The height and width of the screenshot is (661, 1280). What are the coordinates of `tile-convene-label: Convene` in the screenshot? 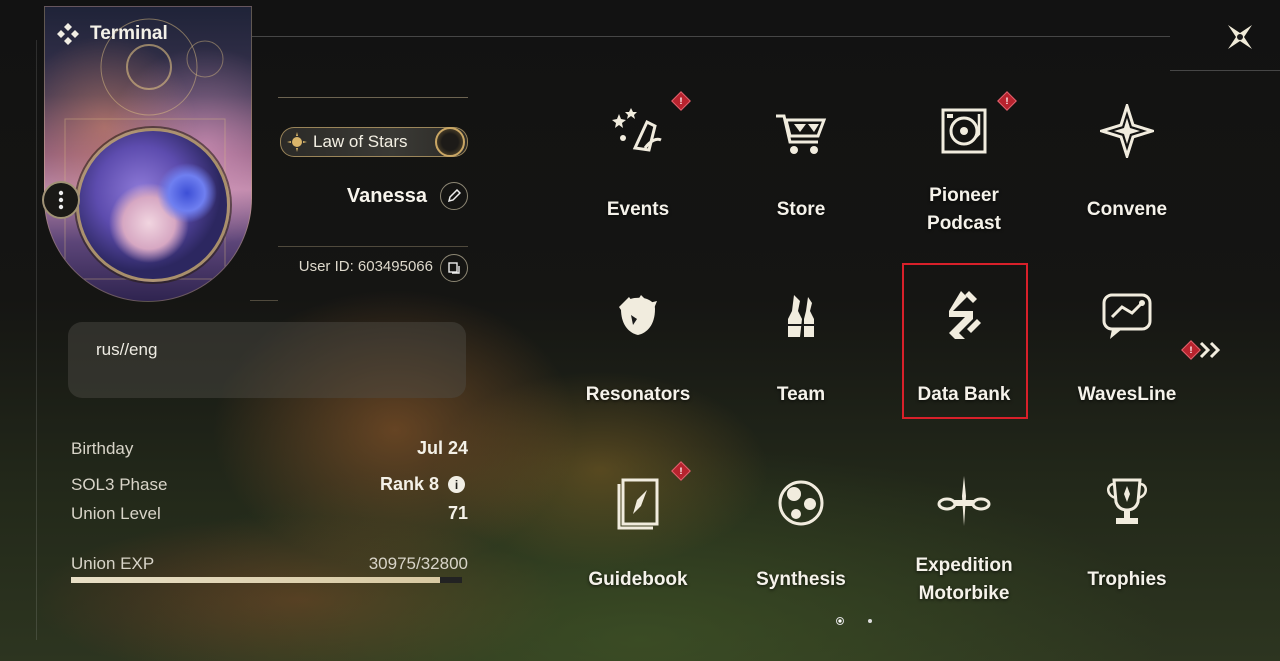 It's located at (1127, 209).